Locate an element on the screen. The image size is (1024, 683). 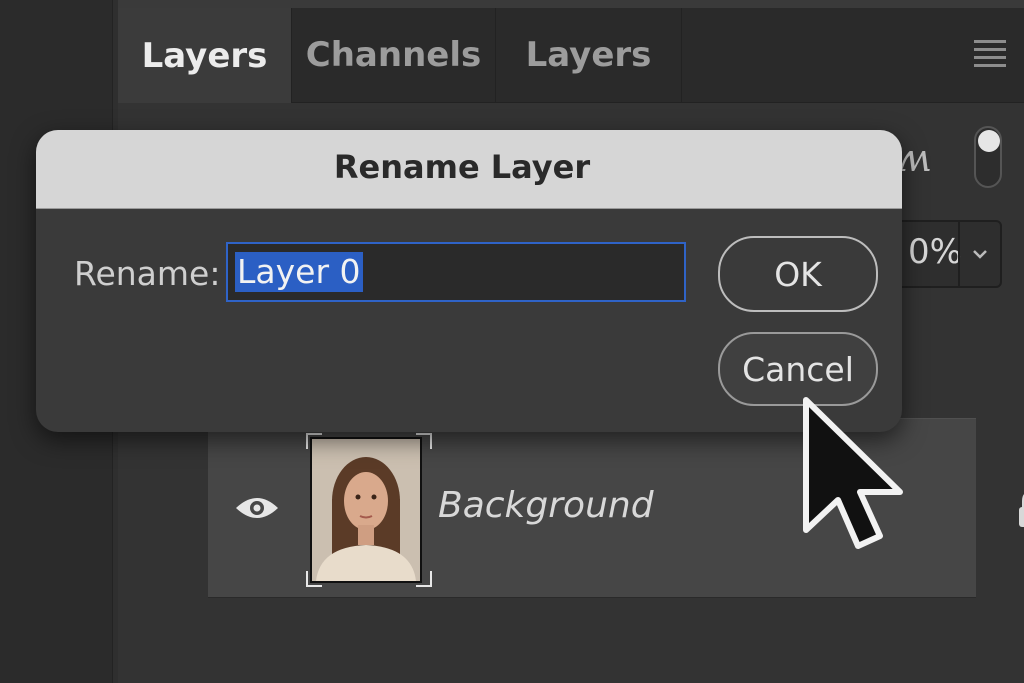
rename-label: Rename: is located at coordinates (147, 273).